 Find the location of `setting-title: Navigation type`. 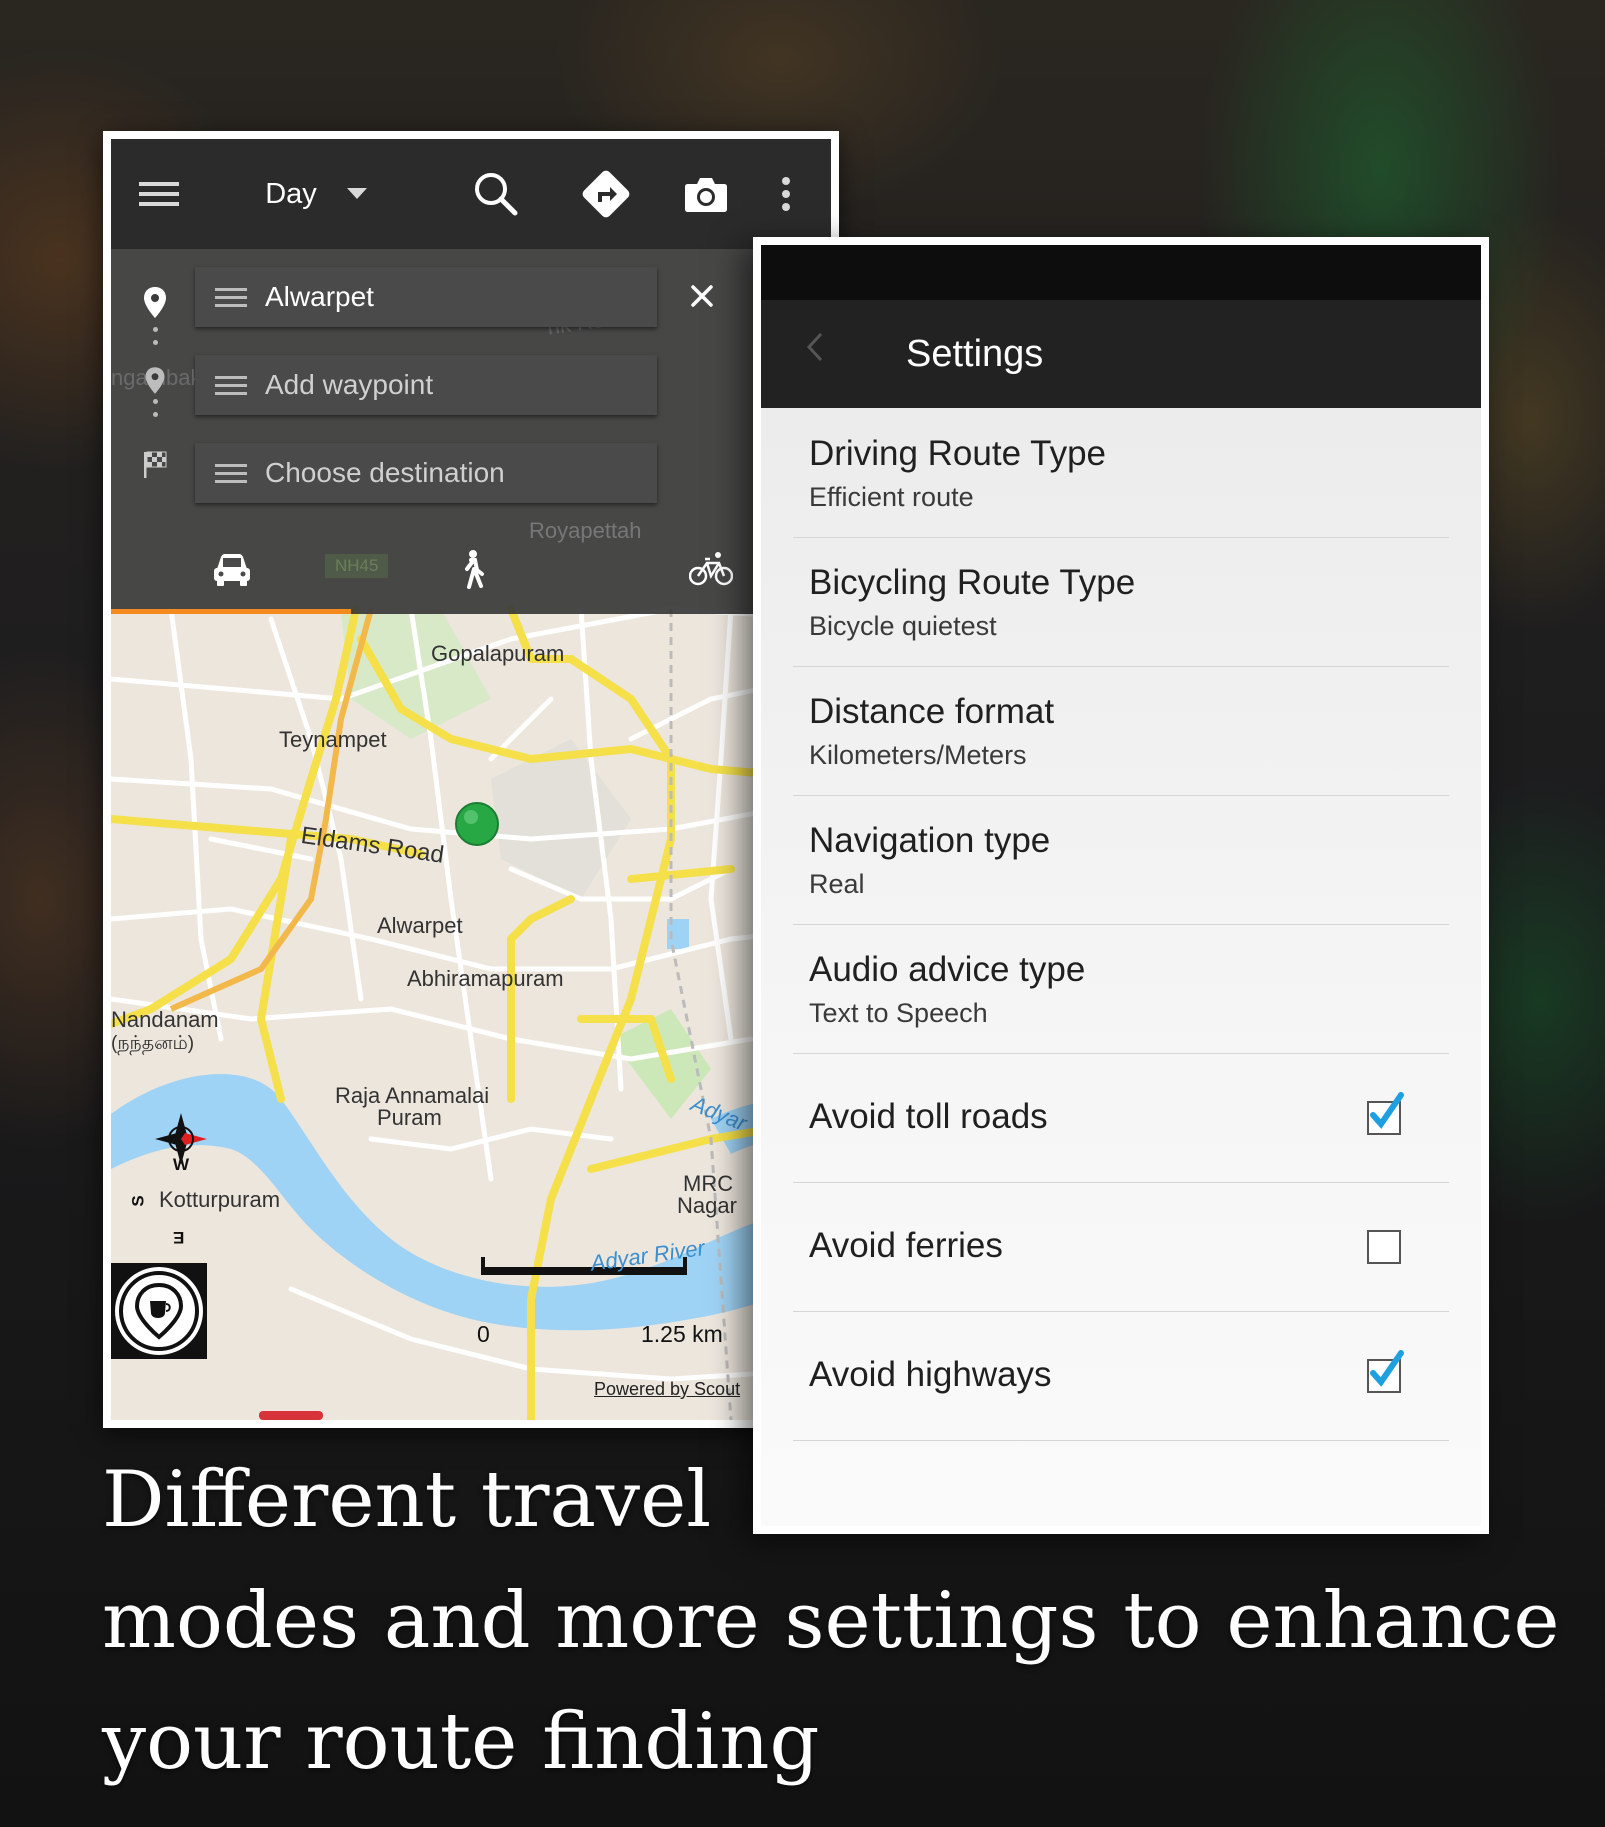

setting-title: Navigation type is located at coordinates (930, 840).